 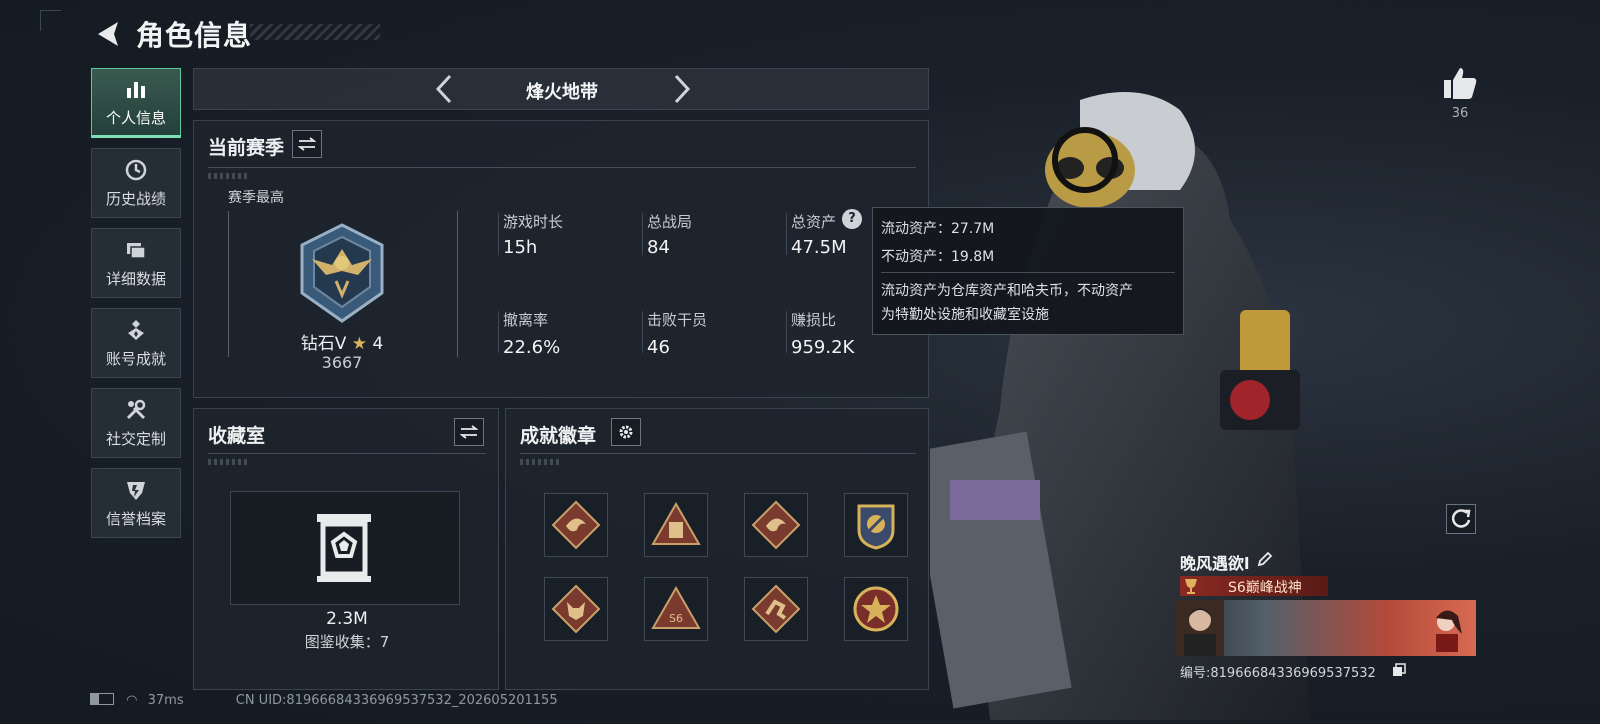 I want to click on folders-icon, so click(x=136, y=250).